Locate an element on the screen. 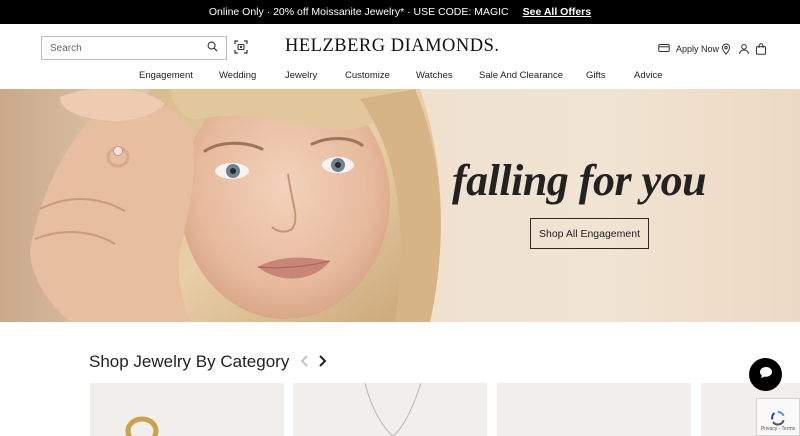 The width and height of the screenshot is (800, 436). search-input: Search is located at coordinates (134, 48).